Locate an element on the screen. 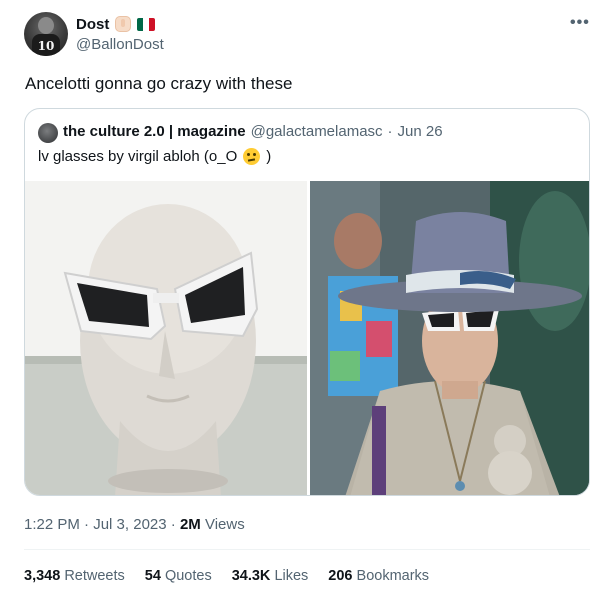 This screenshot has width=610, height=595. bookmarks-stat: 206 Bookmarks is located at coordinates (378, 576).